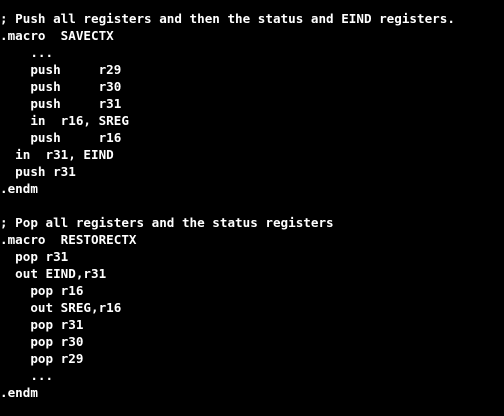 The image size is (504, 416). I want to click on code-line-pop-r29: pop r29, so click(42, 358).